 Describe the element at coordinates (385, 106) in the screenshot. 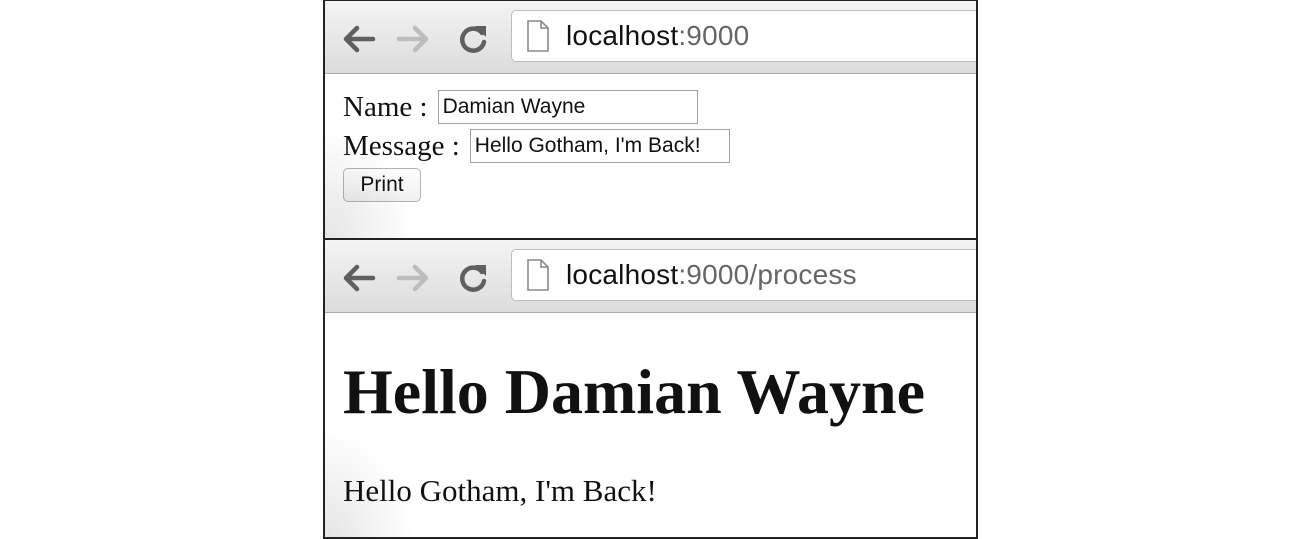

I see `name-label: Name :` at that location.